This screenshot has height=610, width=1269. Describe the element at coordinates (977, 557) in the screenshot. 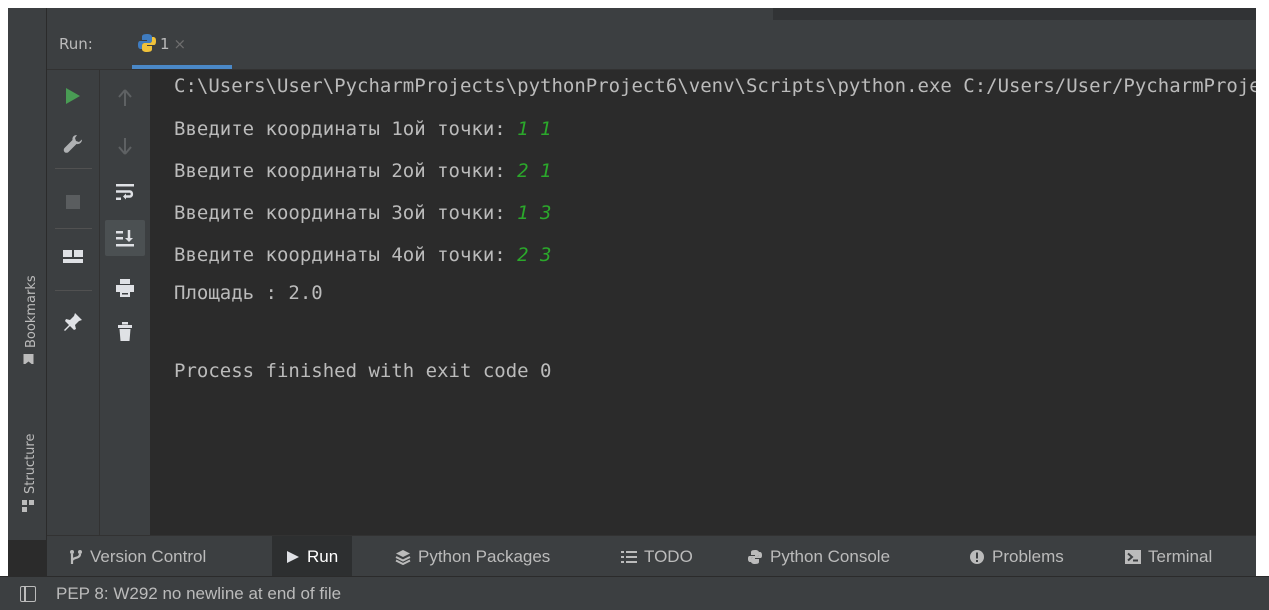

I see `problems-icon` at that location.